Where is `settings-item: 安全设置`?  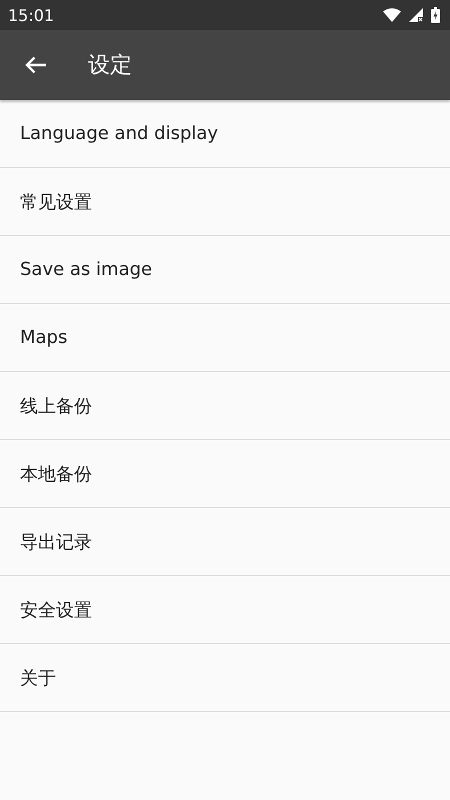
settings-item: 安全设置 is located at coordinates (225, 610).